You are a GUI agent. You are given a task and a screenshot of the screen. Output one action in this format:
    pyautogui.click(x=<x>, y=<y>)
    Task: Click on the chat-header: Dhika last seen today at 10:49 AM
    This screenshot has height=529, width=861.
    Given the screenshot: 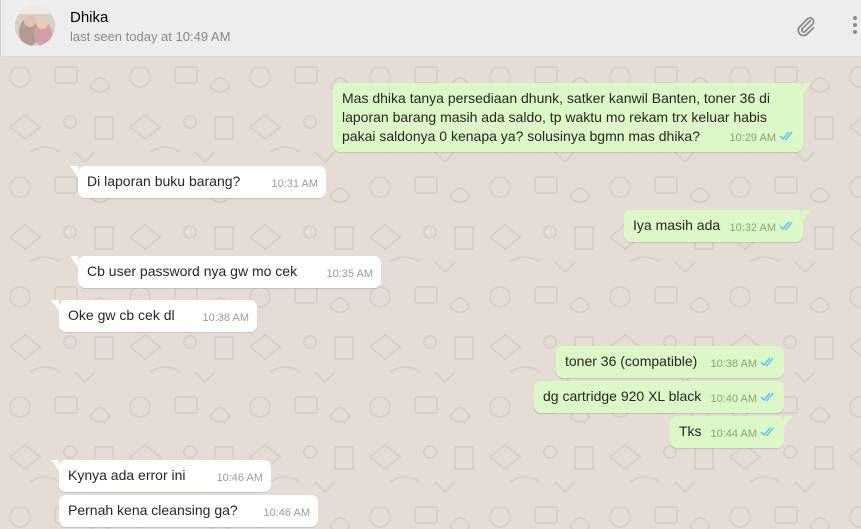 What is the action you would take?
    pyautogui.click(x=430, y=28)
    